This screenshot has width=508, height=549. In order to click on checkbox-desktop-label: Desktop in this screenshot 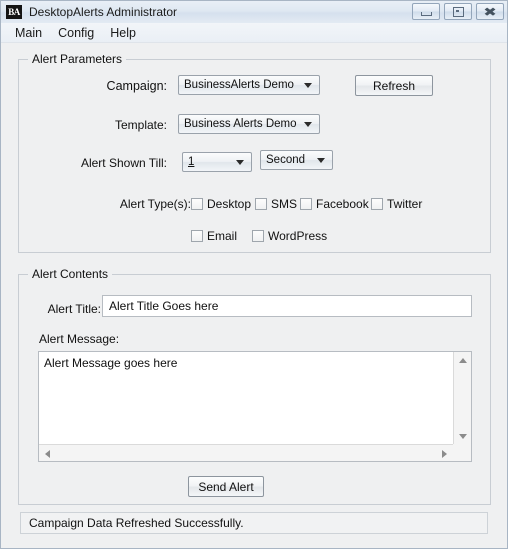, I will do `click(229, 204)`.